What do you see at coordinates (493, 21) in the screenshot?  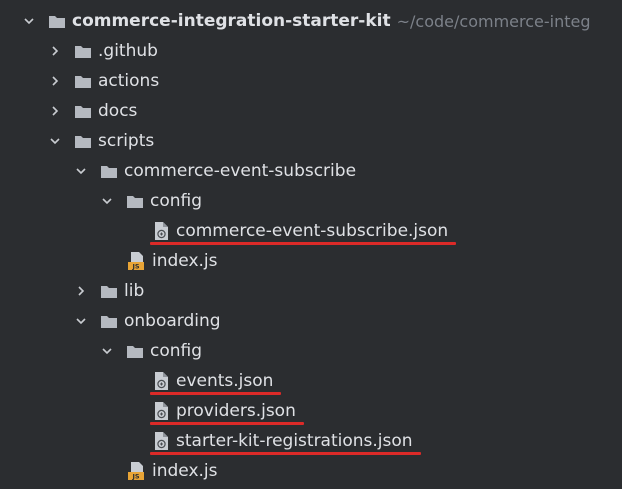 I see `project-path: ~/code/commerce-integ` at bounding box center [493, 21].